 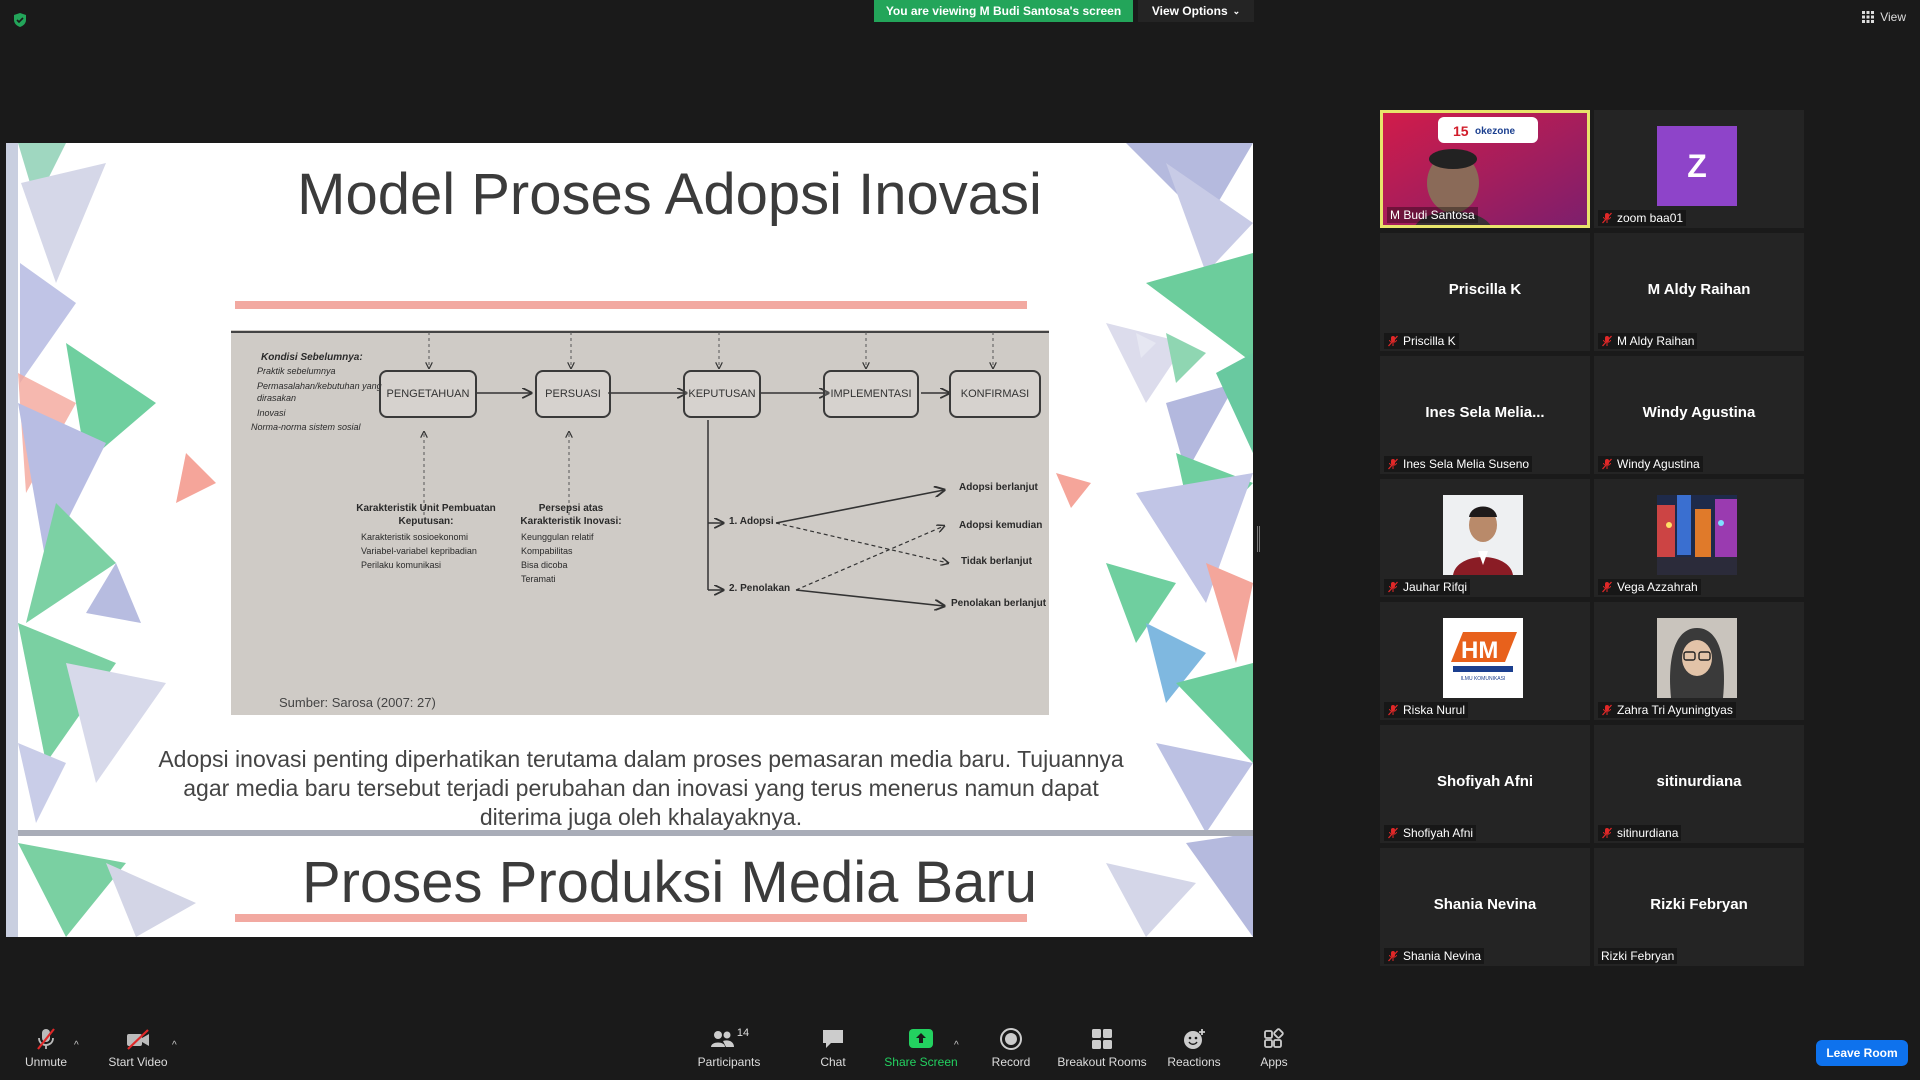 I want to click on participant-label: Shania Nevina, so click(x=1434, y=956).